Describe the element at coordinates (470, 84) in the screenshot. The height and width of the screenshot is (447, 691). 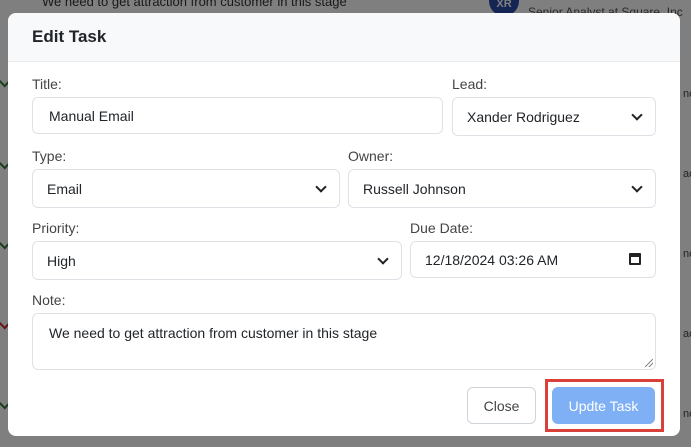
I see `lead-label: Lead:` at that location.